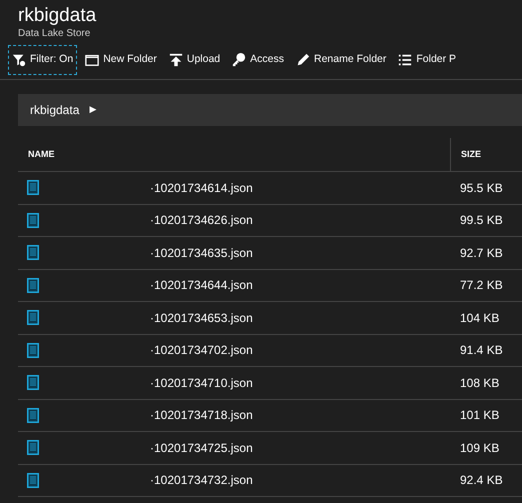  Describe the element at coordinates (55, 110) in the screenshot. I see `breadcrumb-item: rkbigdata` at that location.